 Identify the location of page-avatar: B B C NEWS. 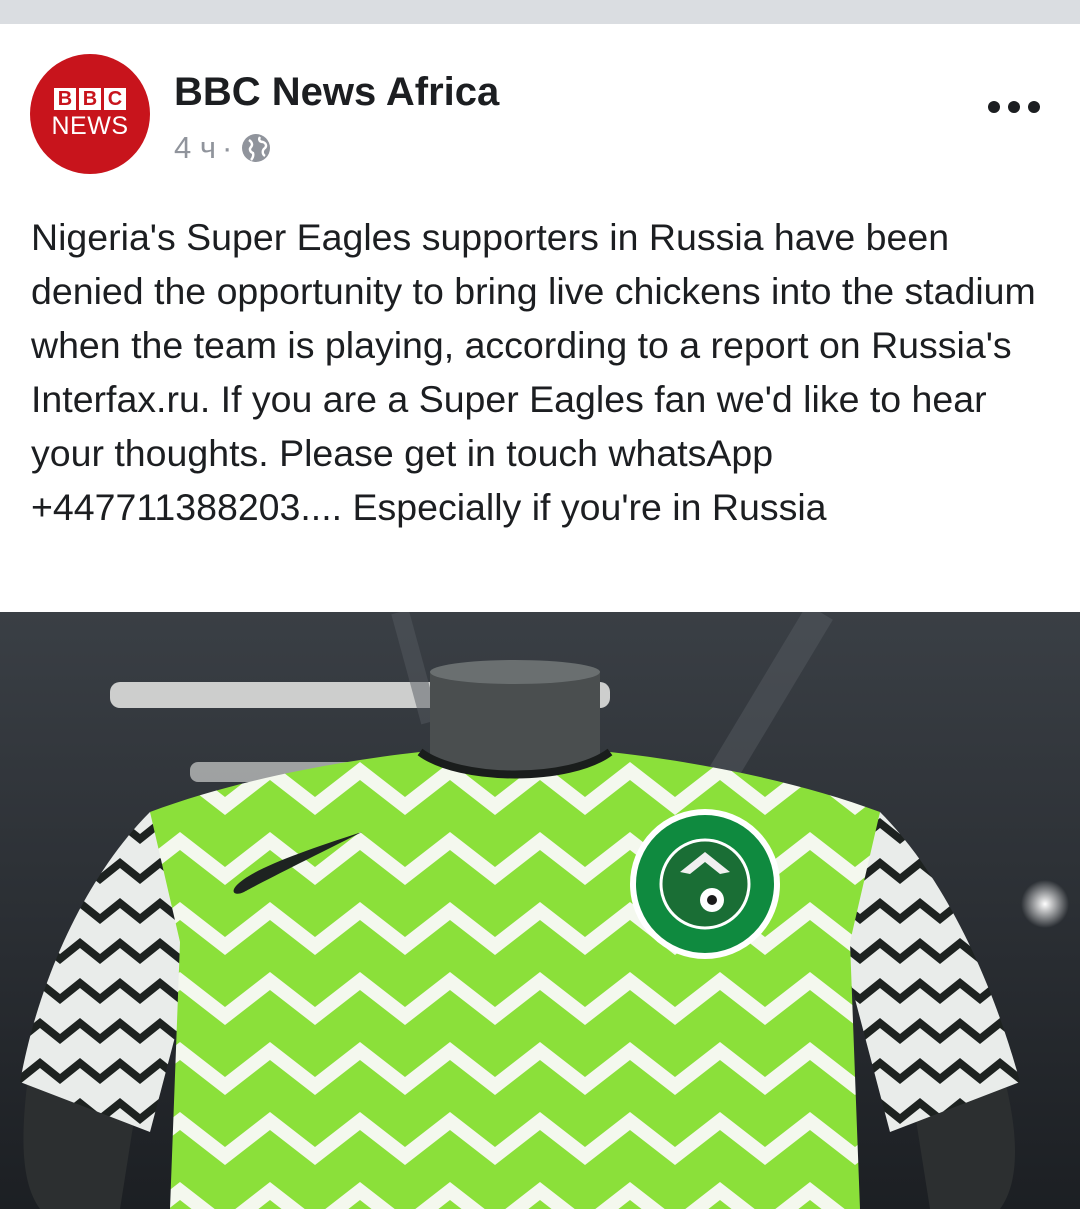
(90, 114).